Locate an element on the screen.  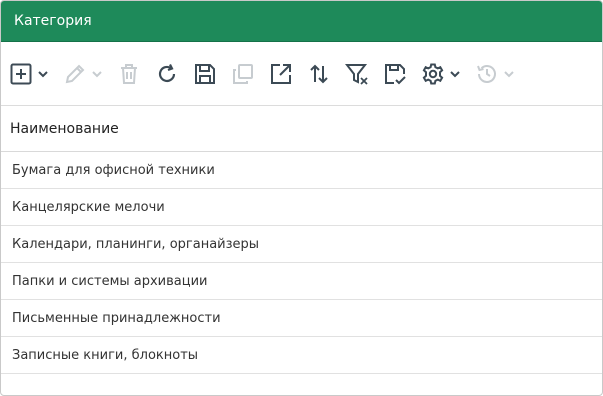
table-row: Бумага для офисной техники is located at coordinates (301, 170).